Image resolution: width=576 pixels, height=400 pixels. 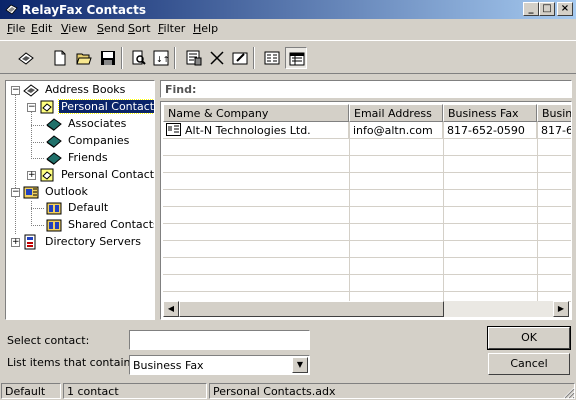 What do you see at coordinates (48, 340) in the screenshot?
I see `select-contact-label: Select contact:` at bounding box center [48, 340].